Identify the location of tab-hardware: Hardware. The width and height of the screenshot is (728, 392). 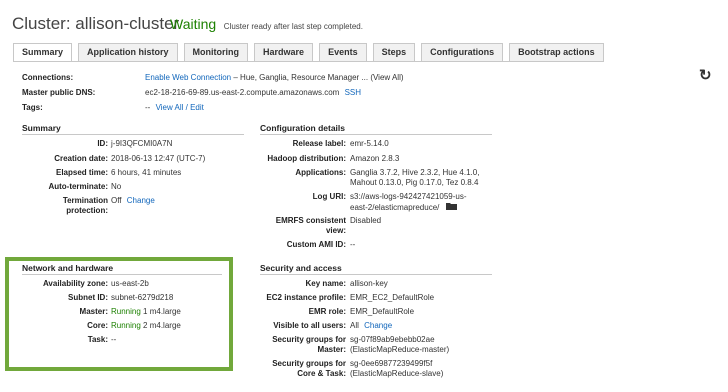
(284, 52).